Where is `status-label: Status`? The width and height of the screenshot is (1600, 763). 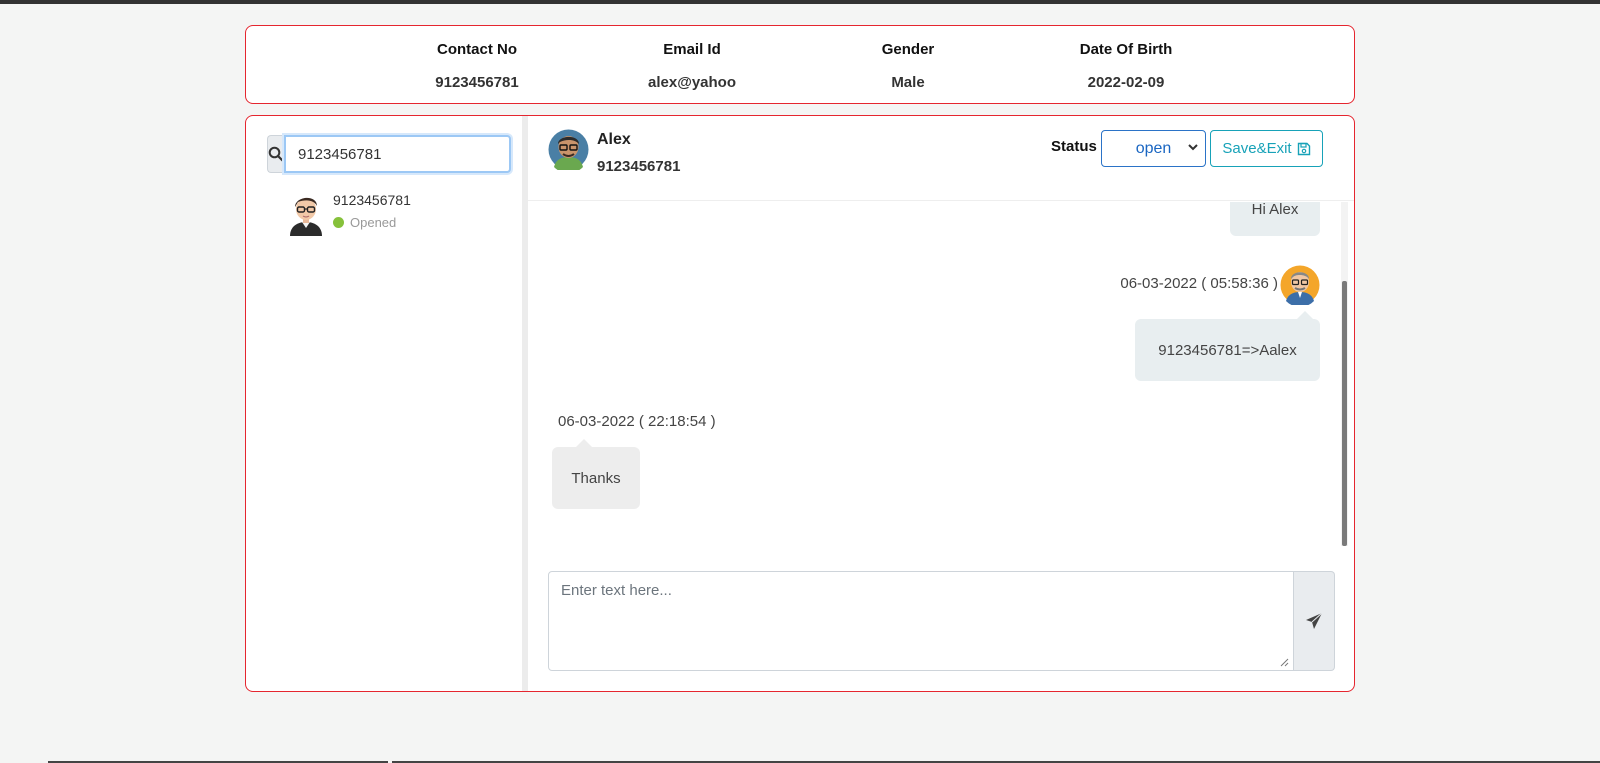
status-label: Status is located at coordinates (1074, 146).